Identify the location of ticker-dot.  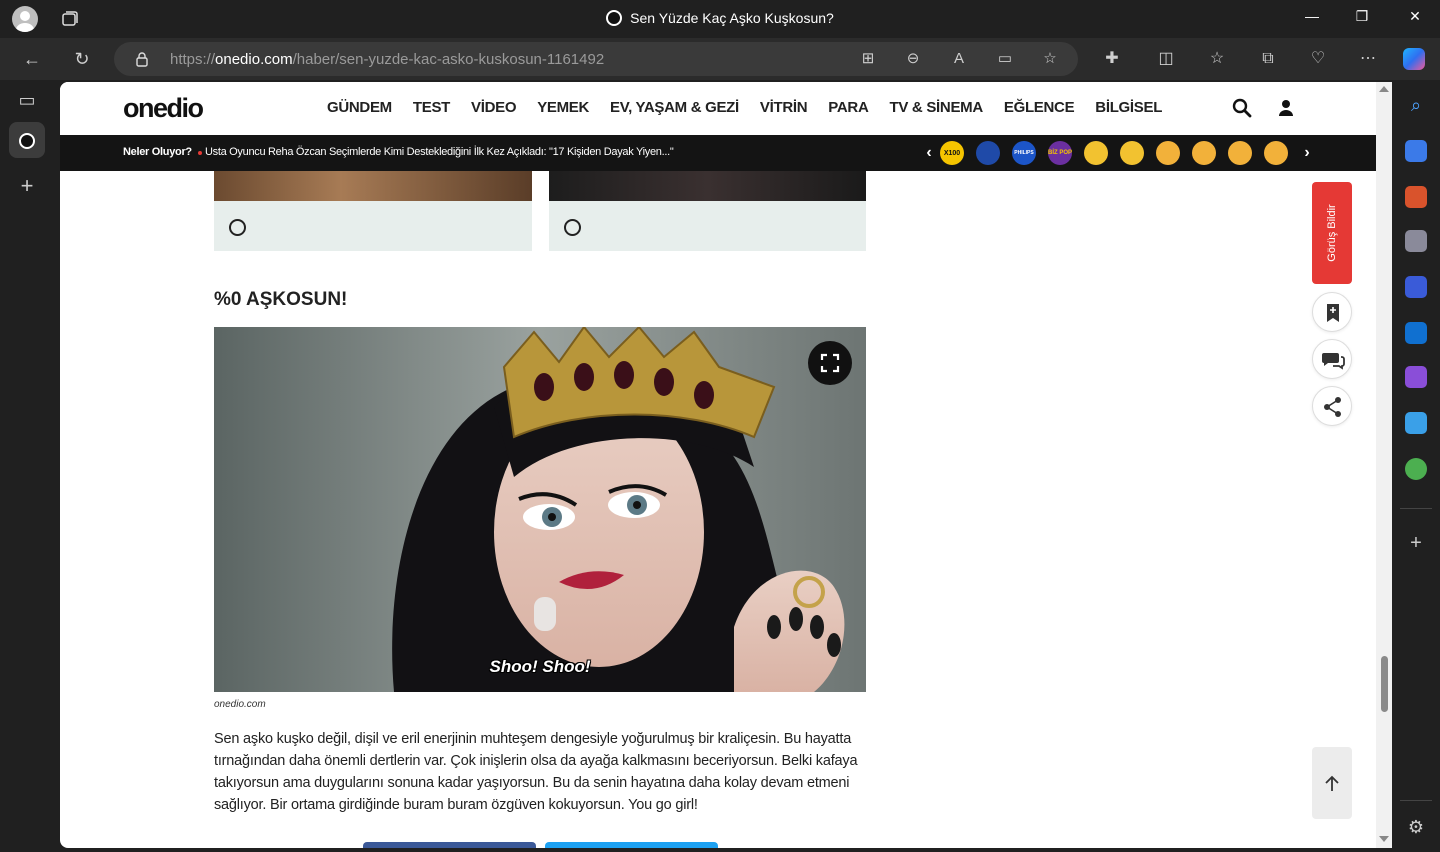
(200, 153).